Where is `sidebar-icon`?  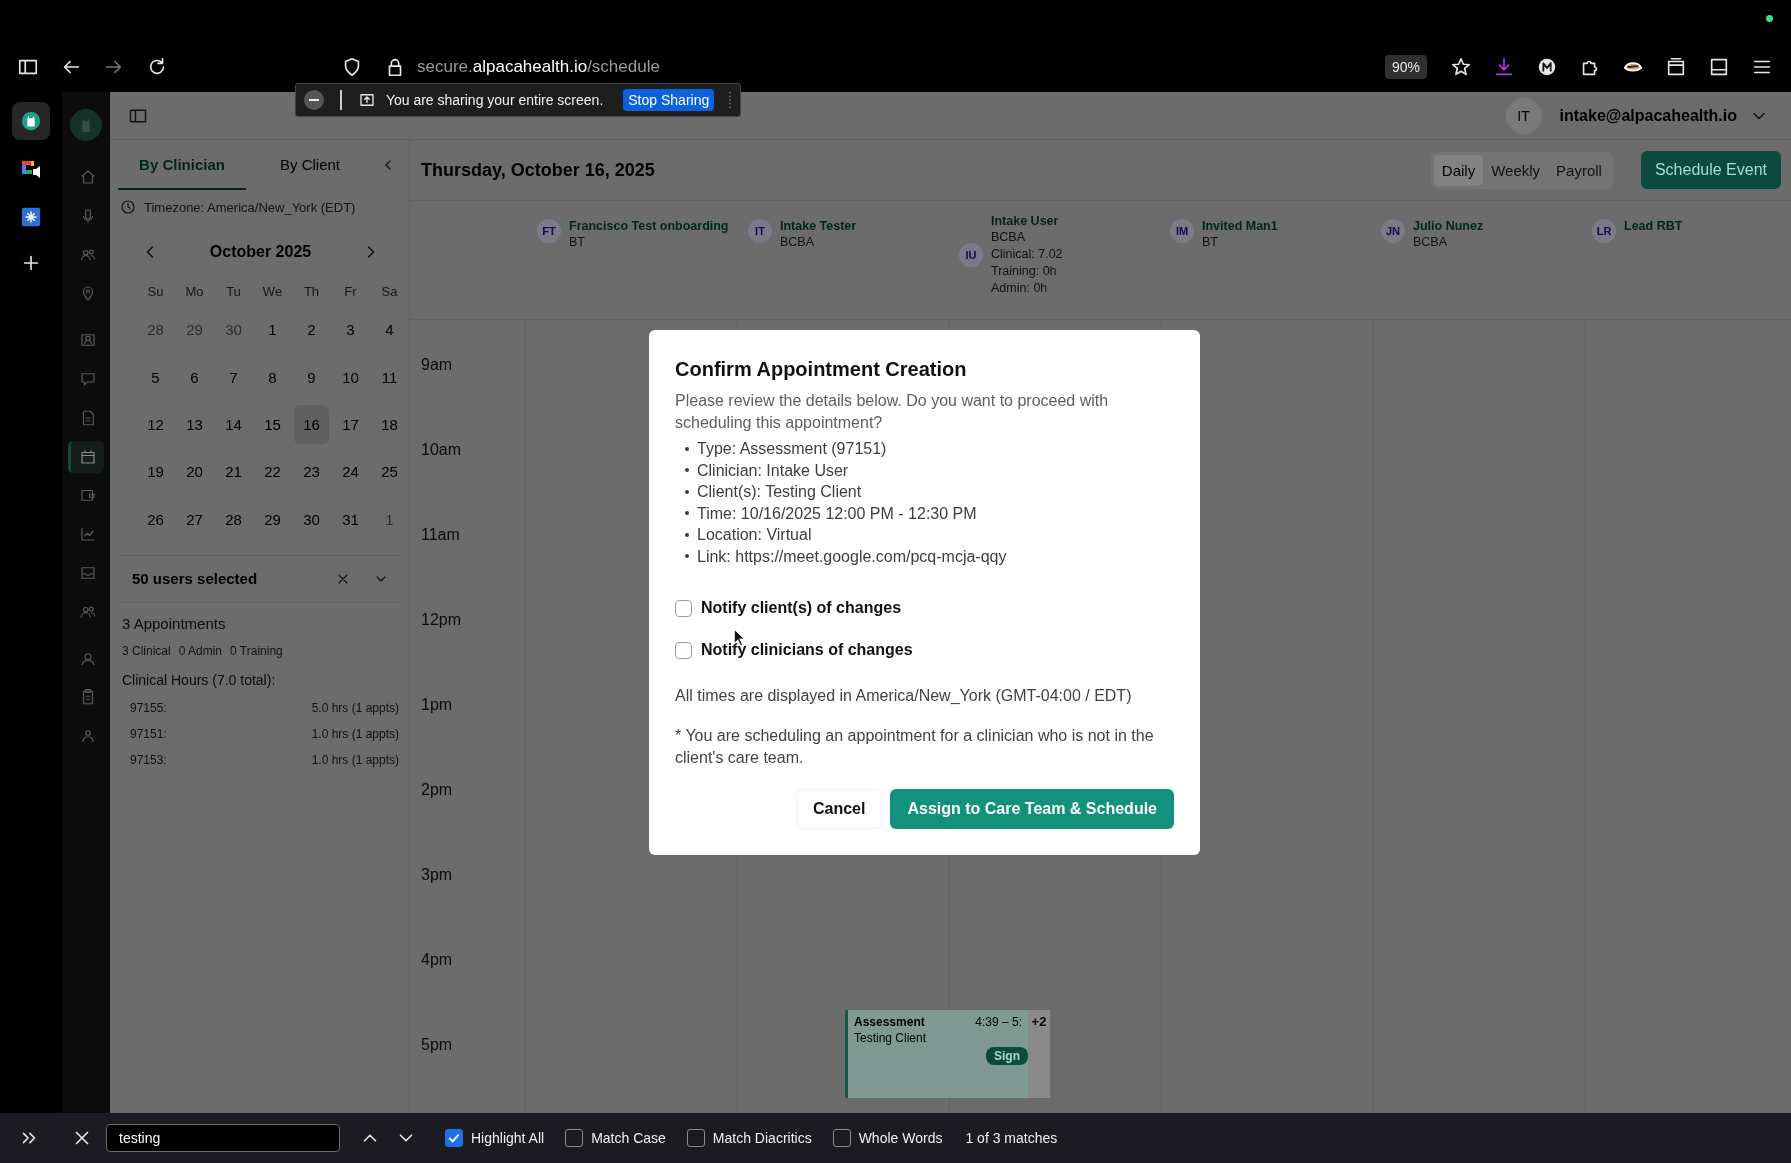 sidebar-icon is located at coordinates (1719, 67).